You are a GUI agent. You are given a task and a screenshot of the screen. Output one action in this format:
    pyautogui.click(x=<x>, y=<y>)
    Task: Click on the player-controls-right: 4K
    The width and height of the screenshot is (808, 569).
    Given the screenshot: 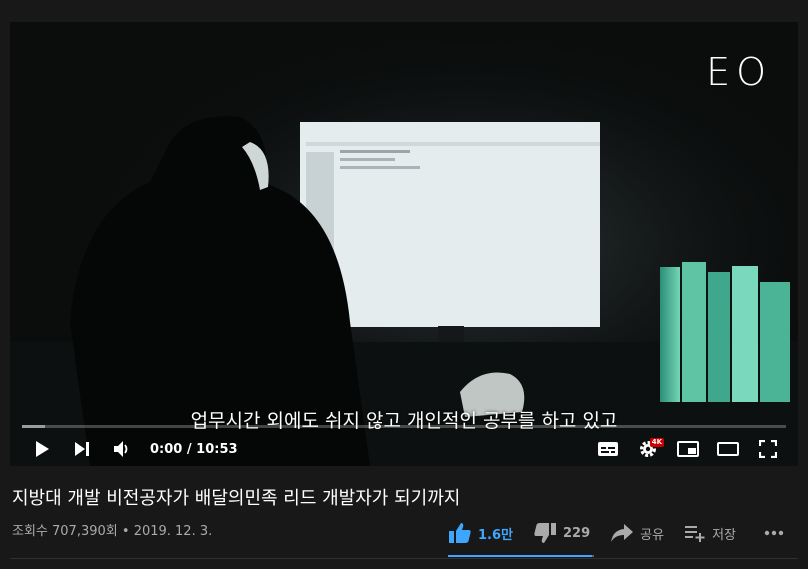 What is the action you would take?
    pyautogui.click(x=688, y=449)
    